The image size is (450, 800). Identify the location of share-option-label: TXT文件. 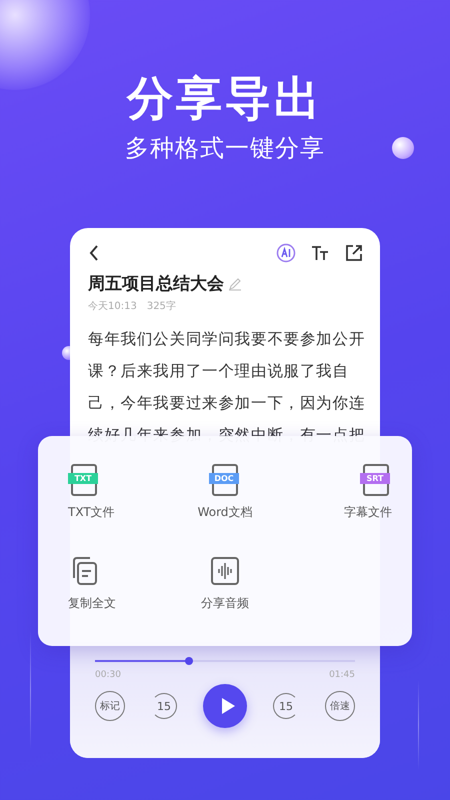
(91, 512).